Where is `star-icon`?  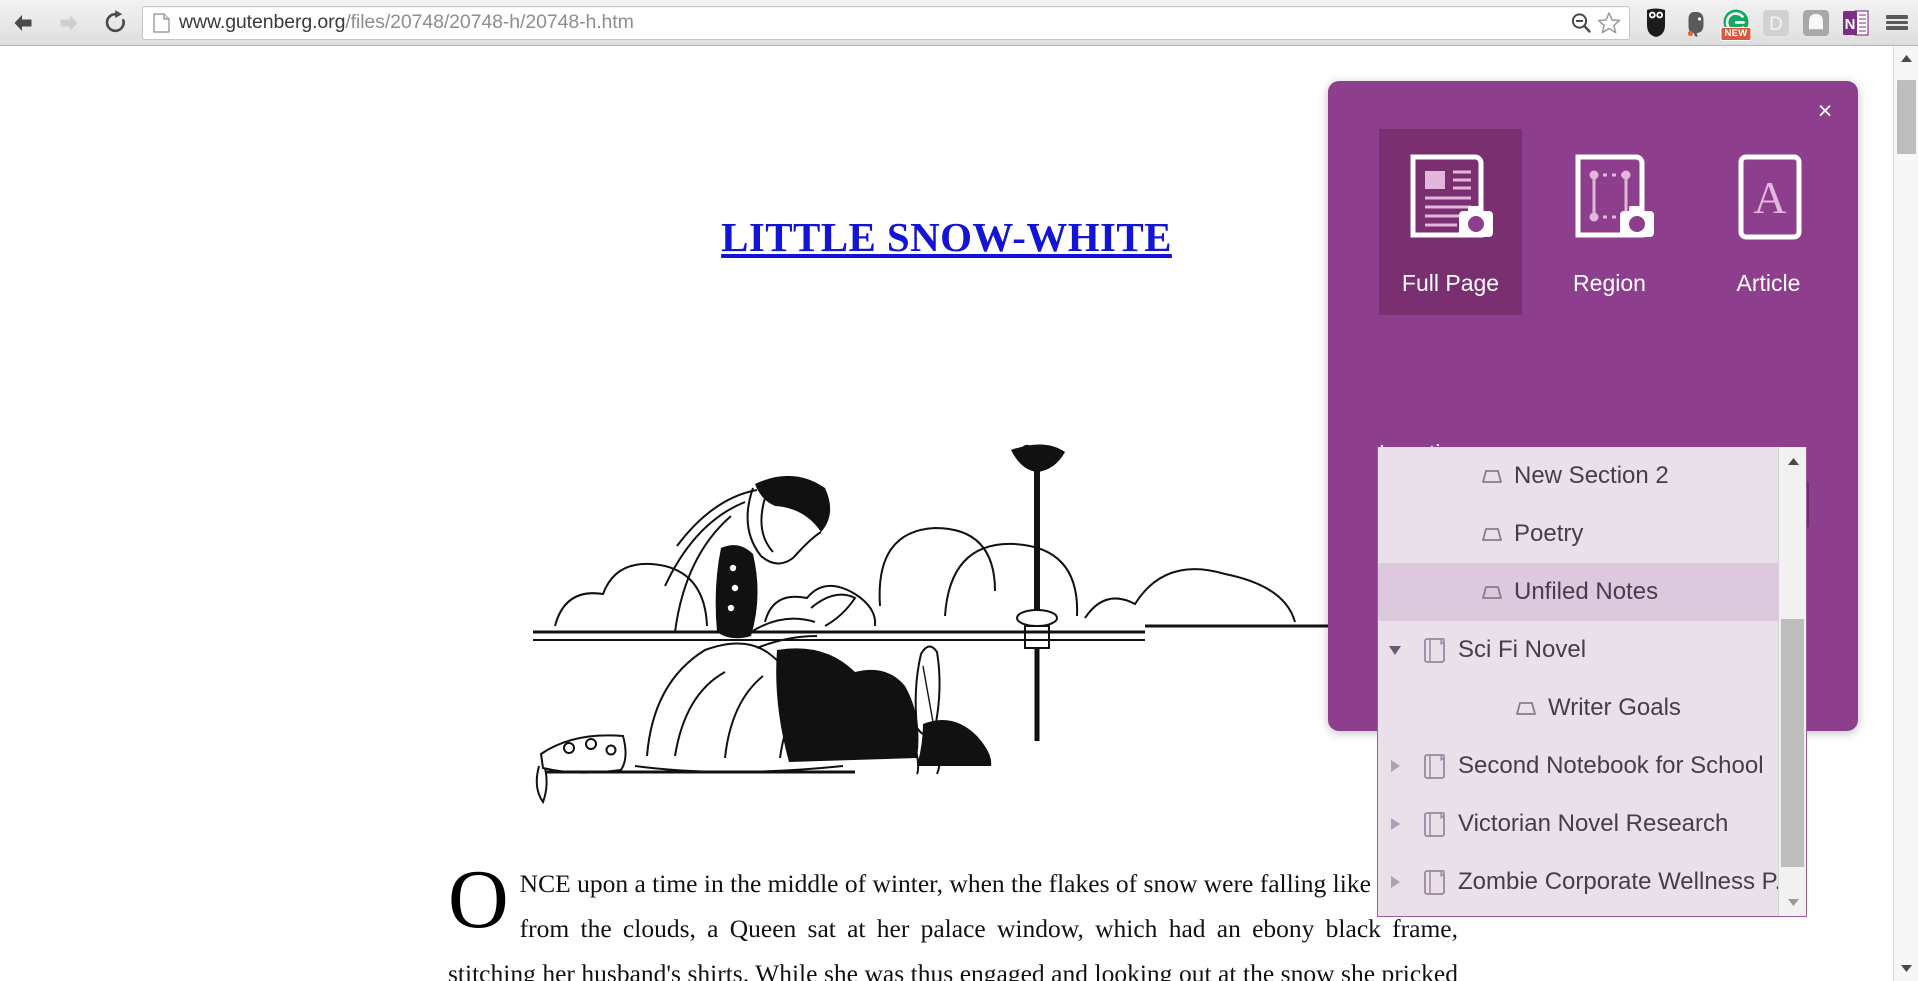
star-icon is located at coordinates (1609, 22).